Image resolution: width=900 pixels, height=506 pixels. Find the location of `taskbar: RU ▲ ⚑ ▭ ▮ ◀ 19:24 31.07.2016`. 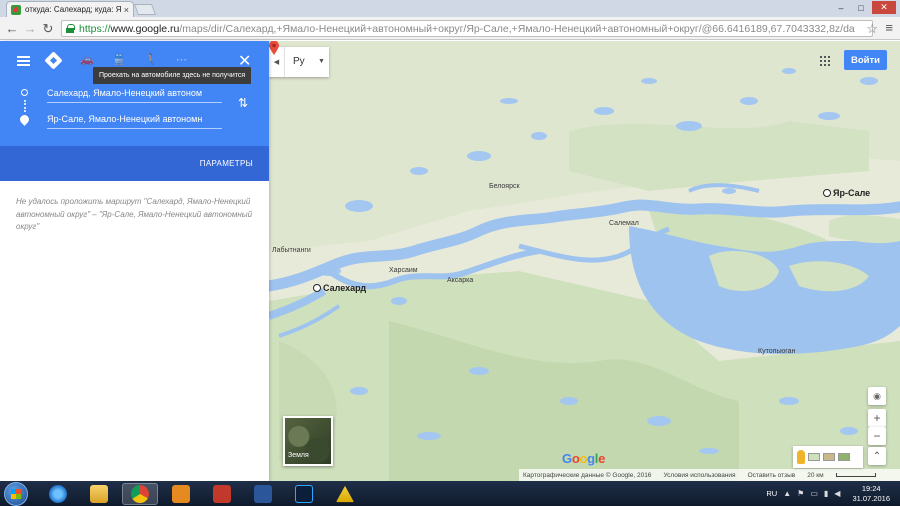

taskbar: RU ▲ ⚑ ▭ ▮ ◀ 19:24 31.07.2016 is located at coordinates (450, 493).